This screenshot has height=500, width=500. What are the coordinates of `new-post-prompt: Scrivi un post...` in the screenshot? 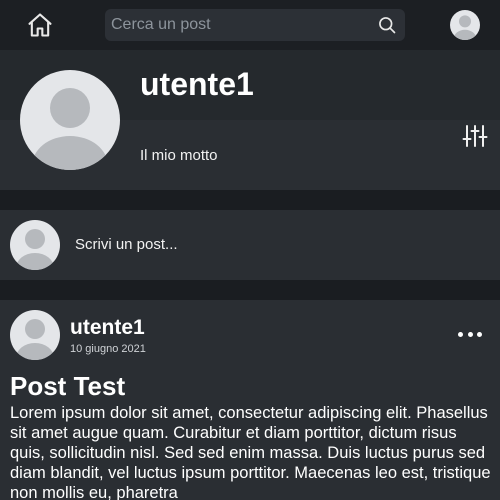 It's located at (126, 244).